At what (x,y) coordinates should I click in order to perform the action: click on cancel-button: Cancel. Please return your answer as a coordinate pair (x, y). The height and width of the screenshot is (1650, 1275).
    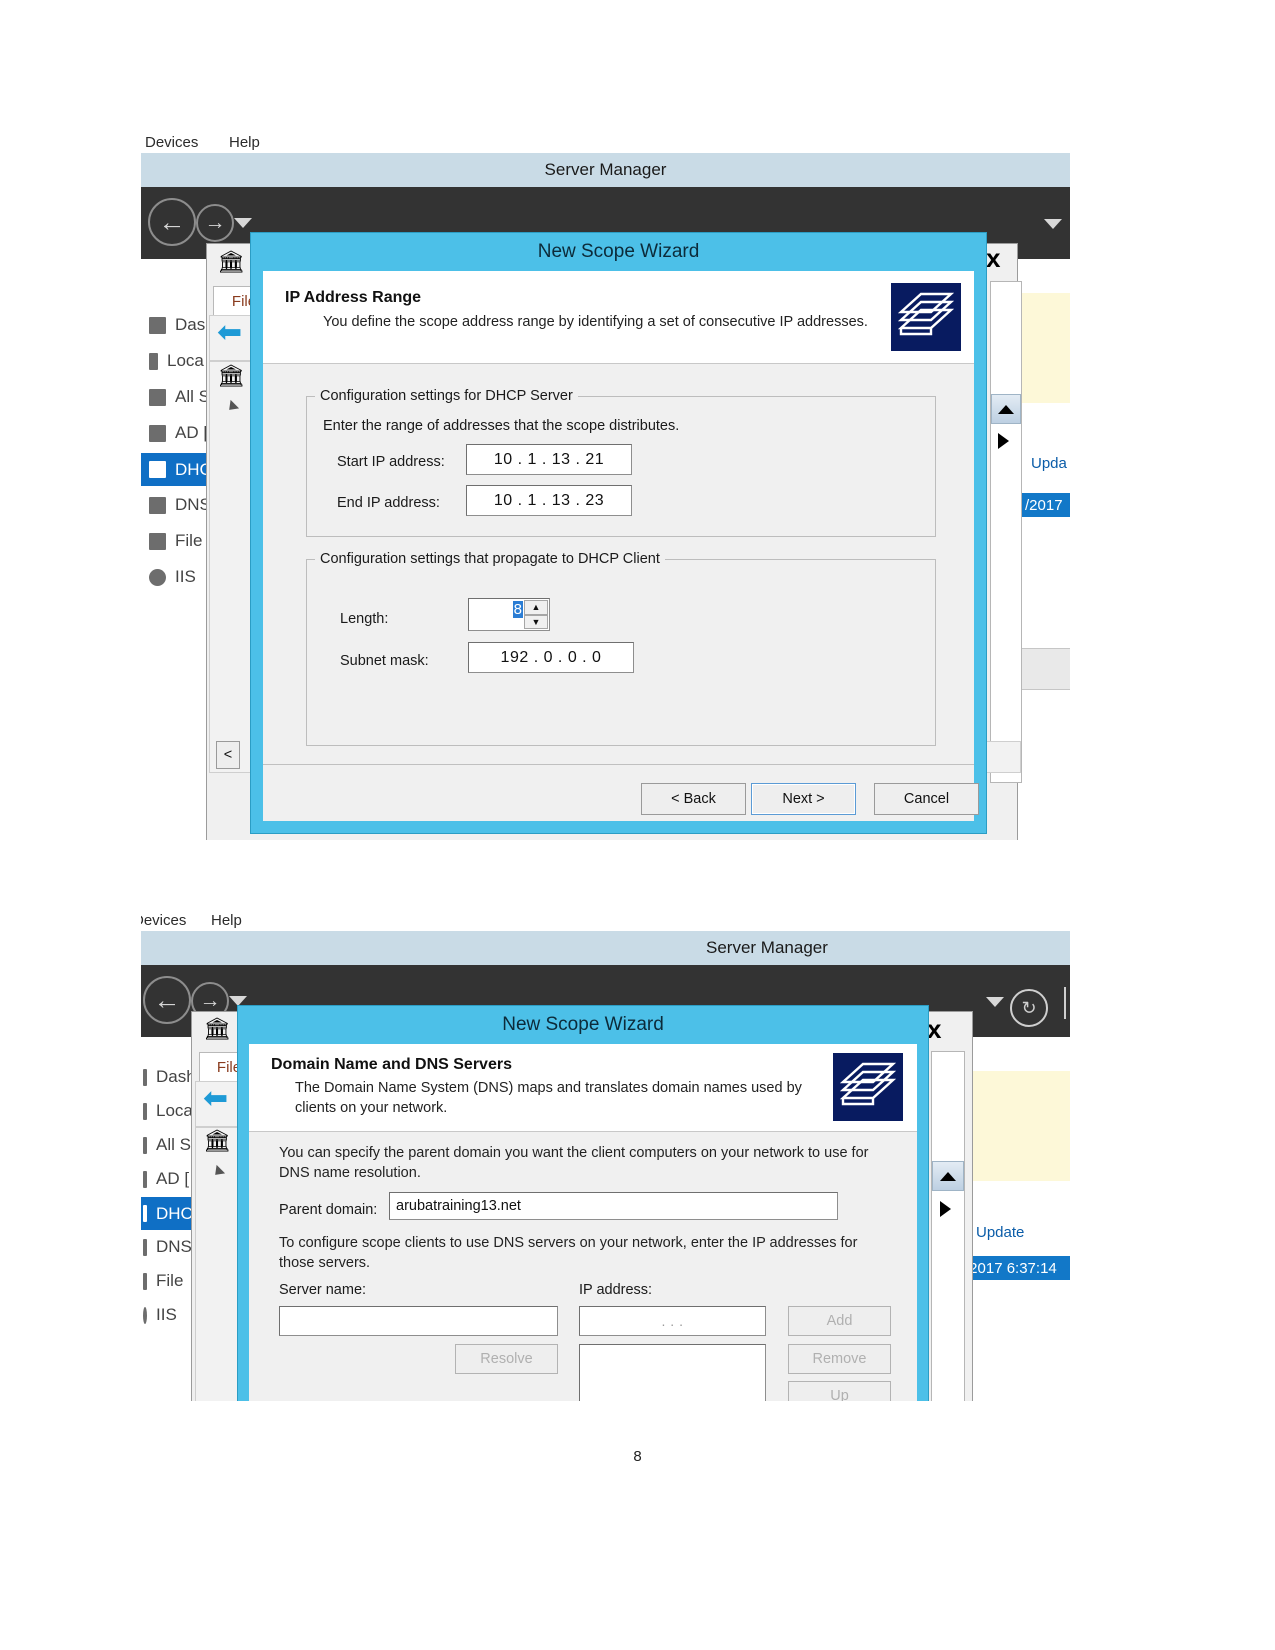
    Looking at the image, I should click on (926, 799).